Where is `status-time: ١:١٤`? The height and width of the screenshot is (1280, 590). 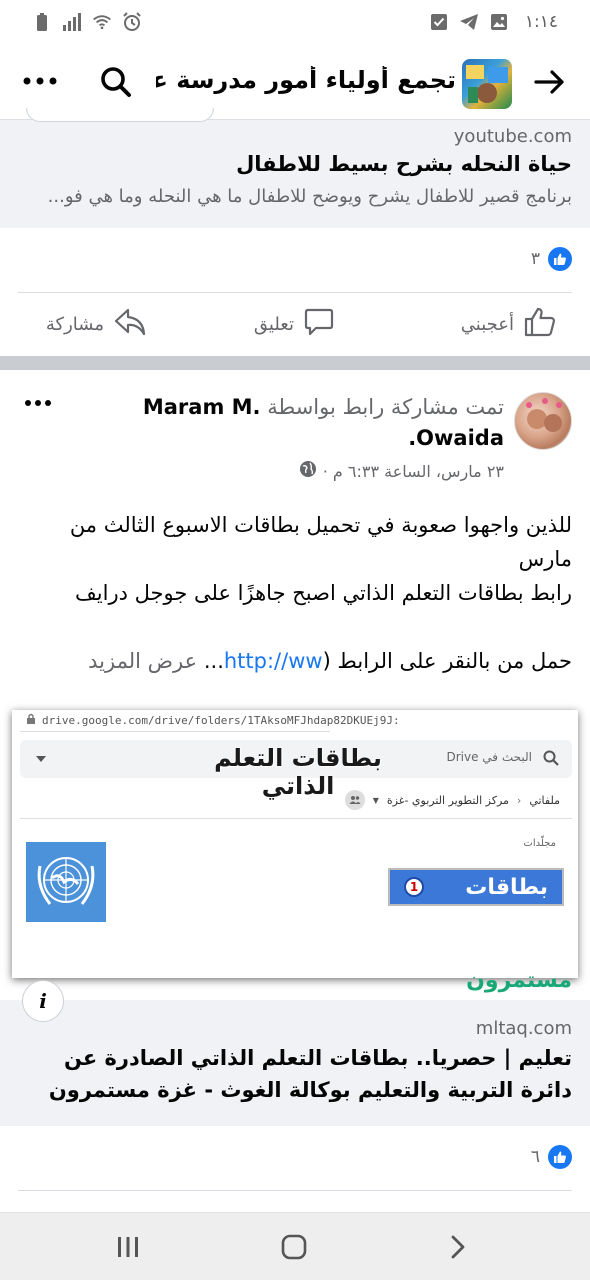 status-time: ١:١٤ is located at coordinates (541, 22).